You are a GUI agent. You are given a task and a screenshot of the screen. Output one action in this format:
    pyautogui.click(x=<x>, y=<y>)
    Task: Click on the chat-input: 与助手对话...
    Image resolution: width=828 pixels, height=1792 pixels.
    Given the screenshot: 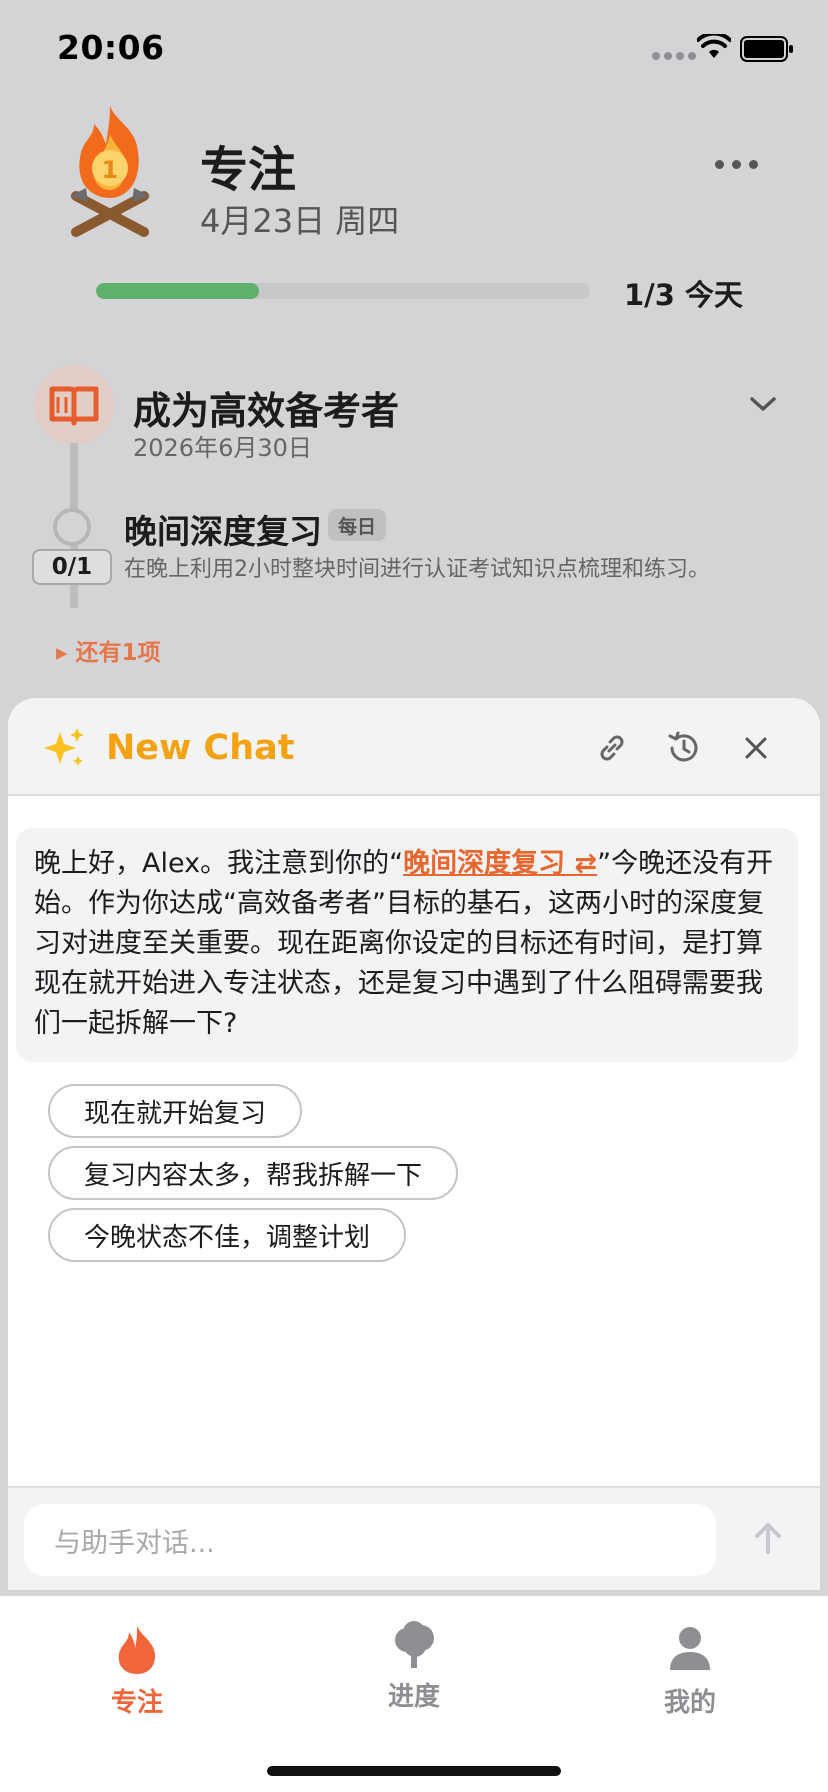 What is the action you would take?
    pyautogui.click(x=370, y=1540)
    